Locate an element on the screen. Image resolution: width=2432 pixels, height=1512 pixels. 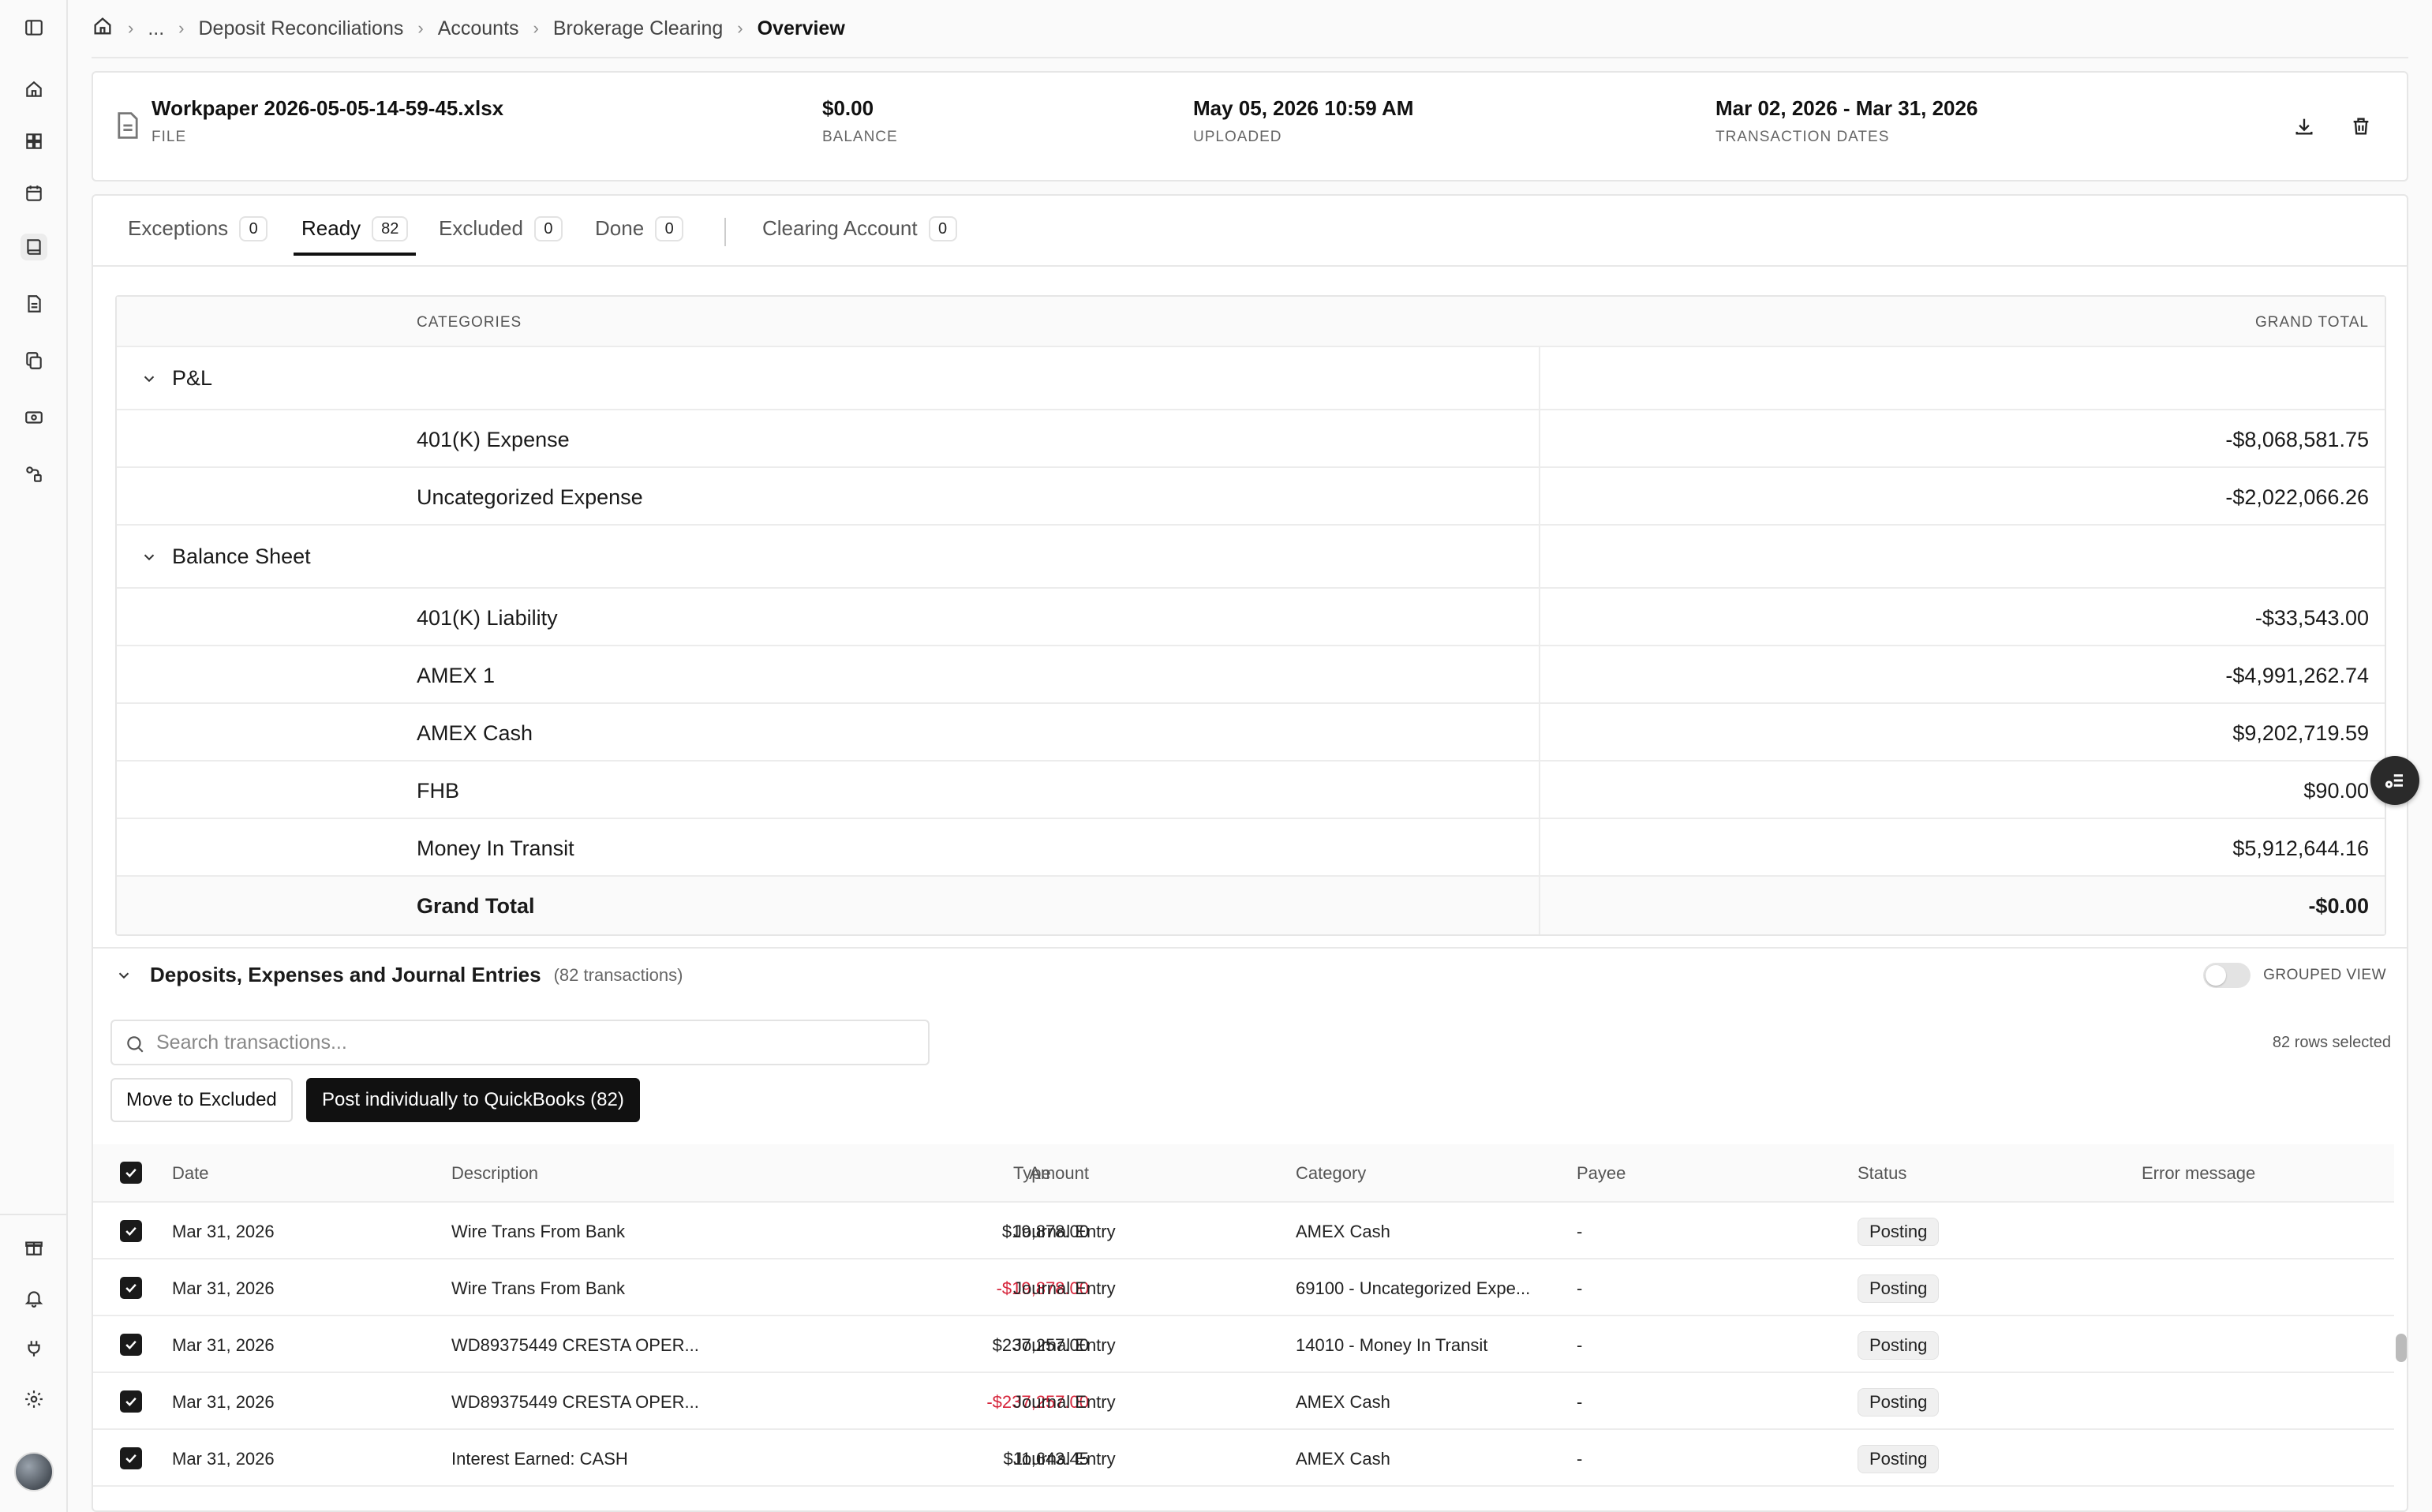
payee-column-header: Payee is located at coordinates (1602, 1174).